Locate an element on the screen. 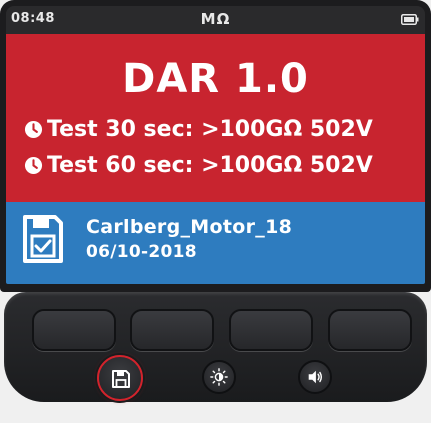 The width and height of the screenshot is (431, 423). sound-button is located at coordinates (315, 377).